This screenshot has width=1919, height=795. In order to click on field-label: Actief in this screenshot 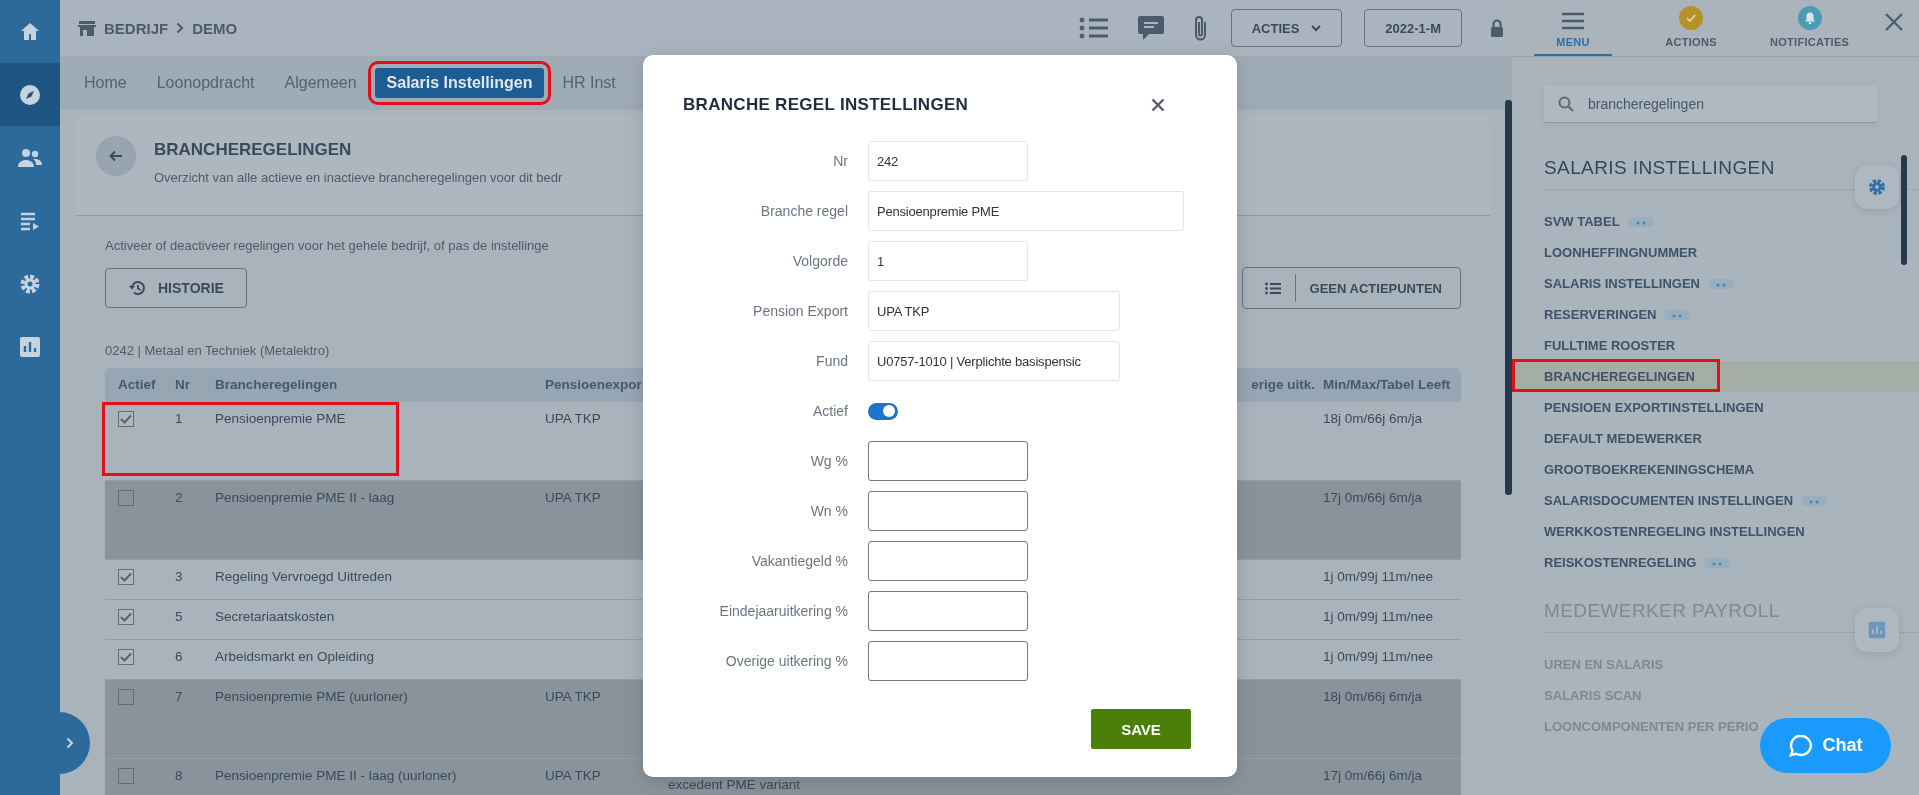, I will do `click(830, 411)`.